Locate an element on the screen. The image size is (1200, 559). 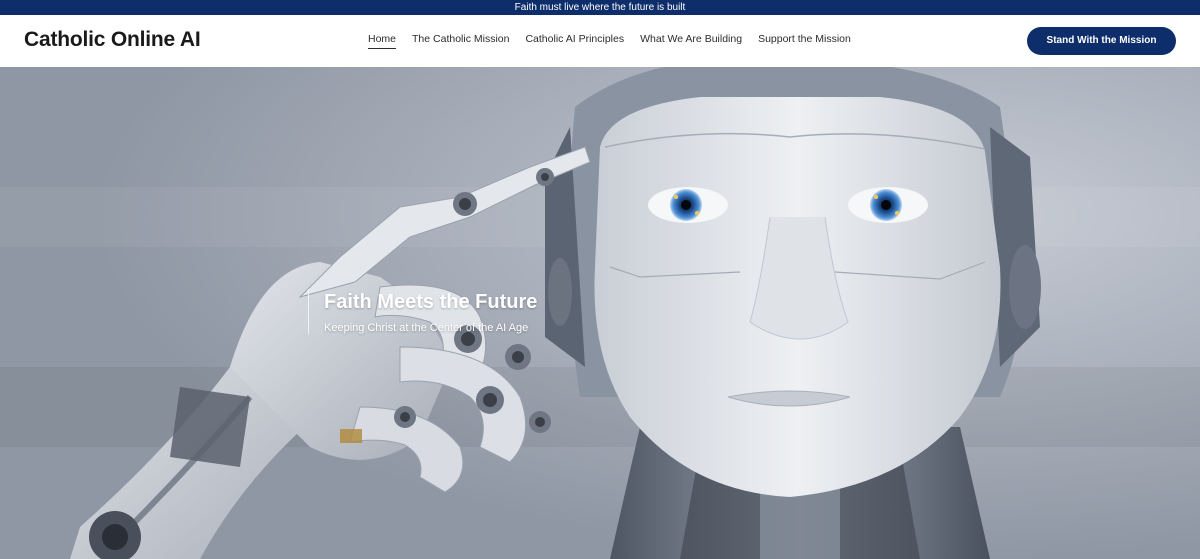
nav-item-support-the-mission: Support the Mission is located at coordinates (804, 41).